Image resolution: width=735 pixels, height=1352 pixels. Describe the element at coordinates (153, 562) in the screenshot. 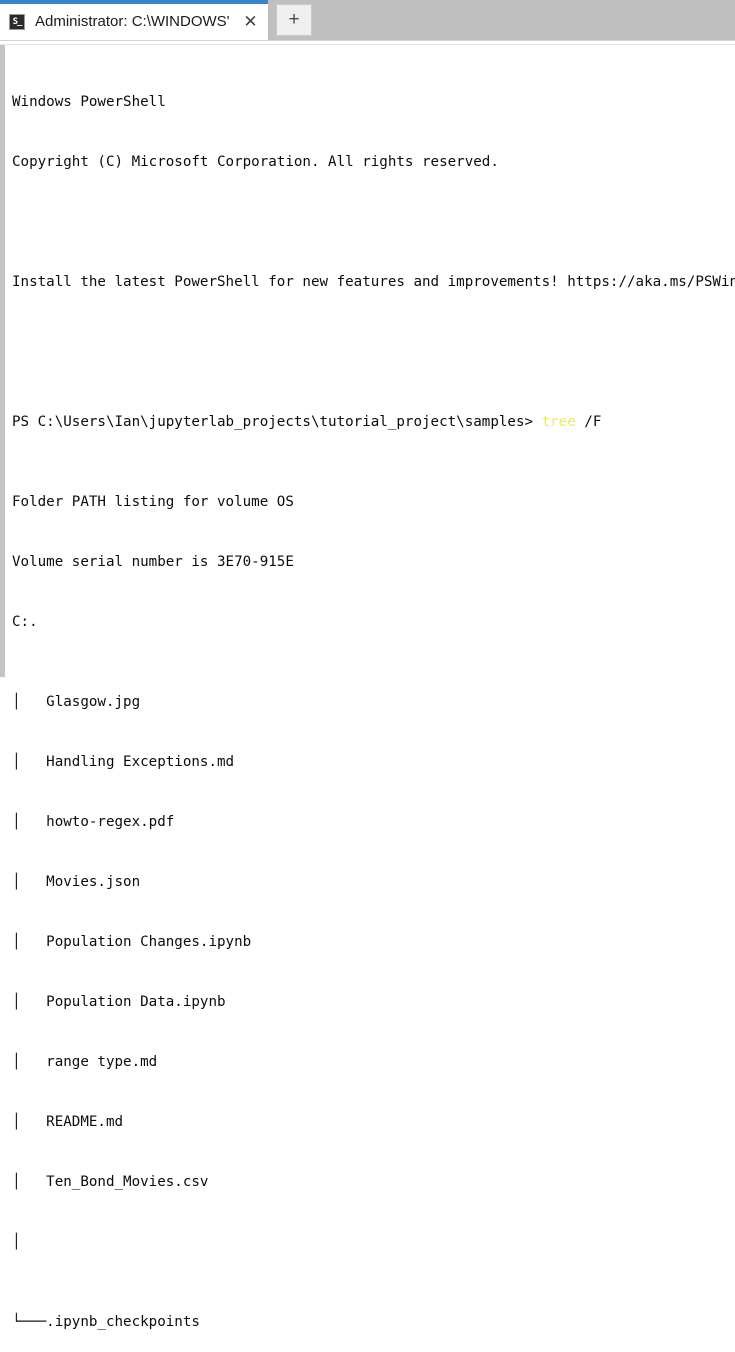

I see `tree-header-line: Volume serial number is 3E70-915E` at that location.